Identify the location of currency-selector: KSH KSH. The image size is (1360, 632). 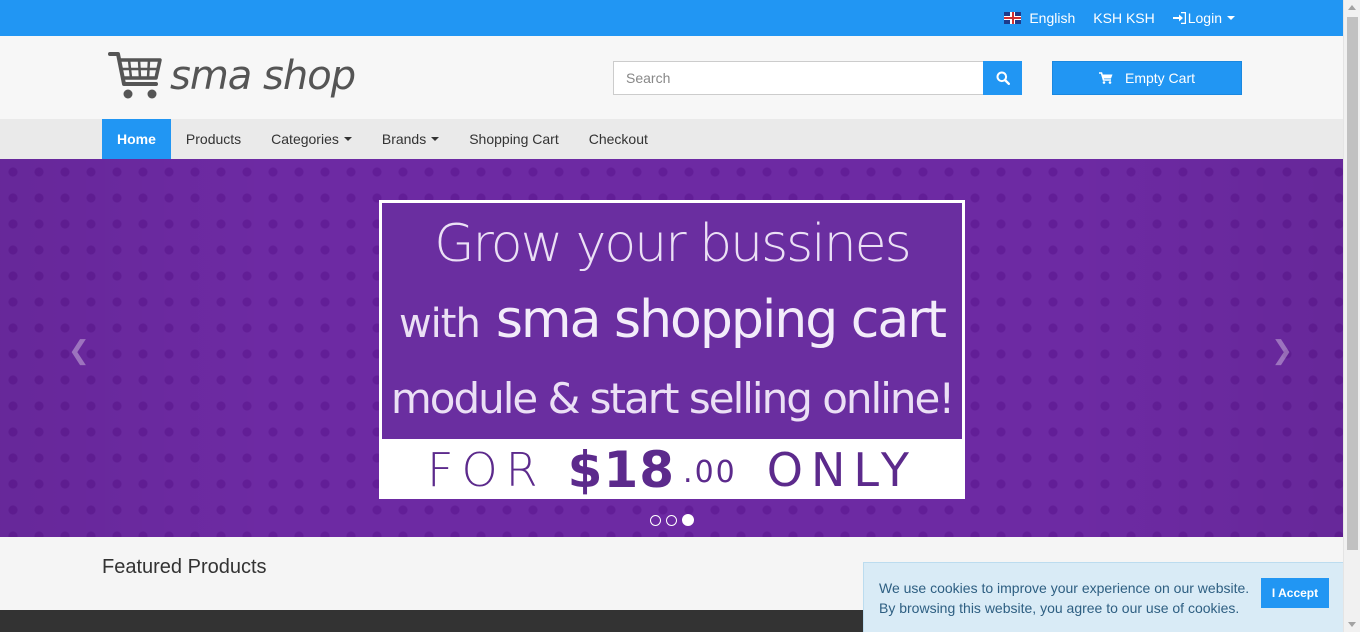
(1123, 18).